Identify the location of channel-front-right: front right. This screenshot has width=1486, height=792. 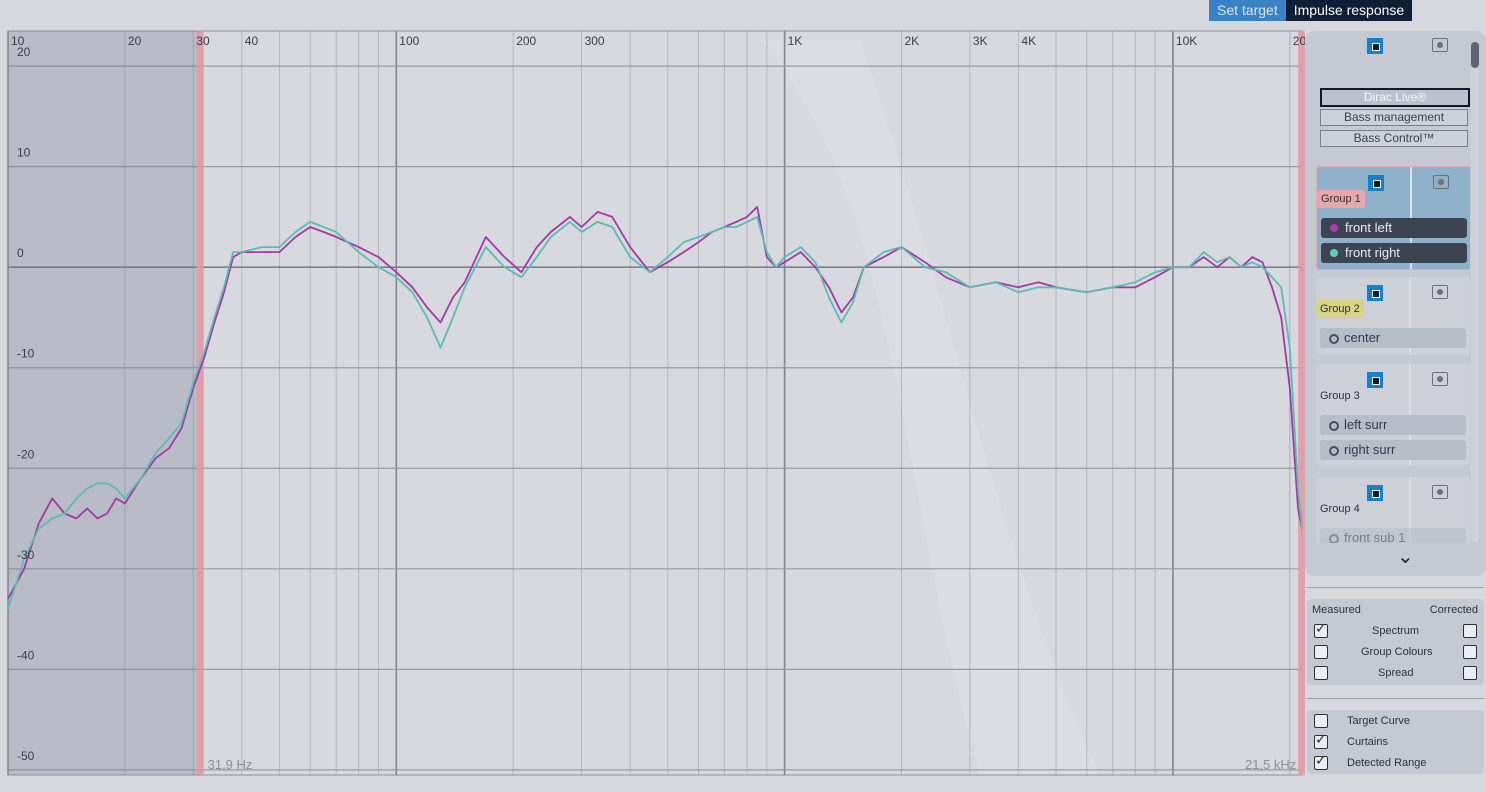
(1394, 253).